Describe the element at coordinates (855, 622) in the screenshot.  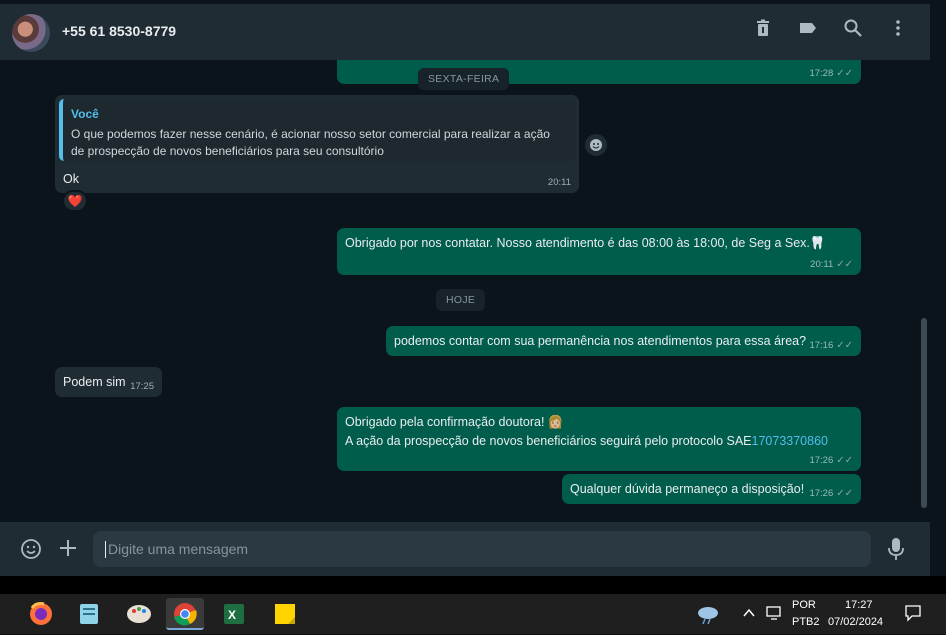
I see `clock-date: 07/02/2024` at that location.